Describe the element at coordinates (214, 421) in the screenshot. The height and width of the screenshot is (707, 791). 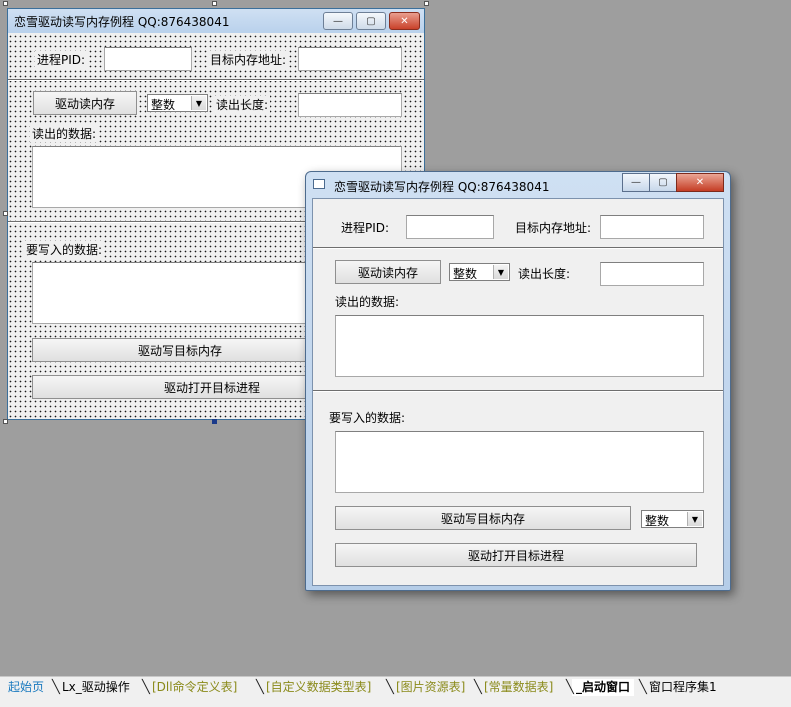
I see `resize-handle-selected` at that location.